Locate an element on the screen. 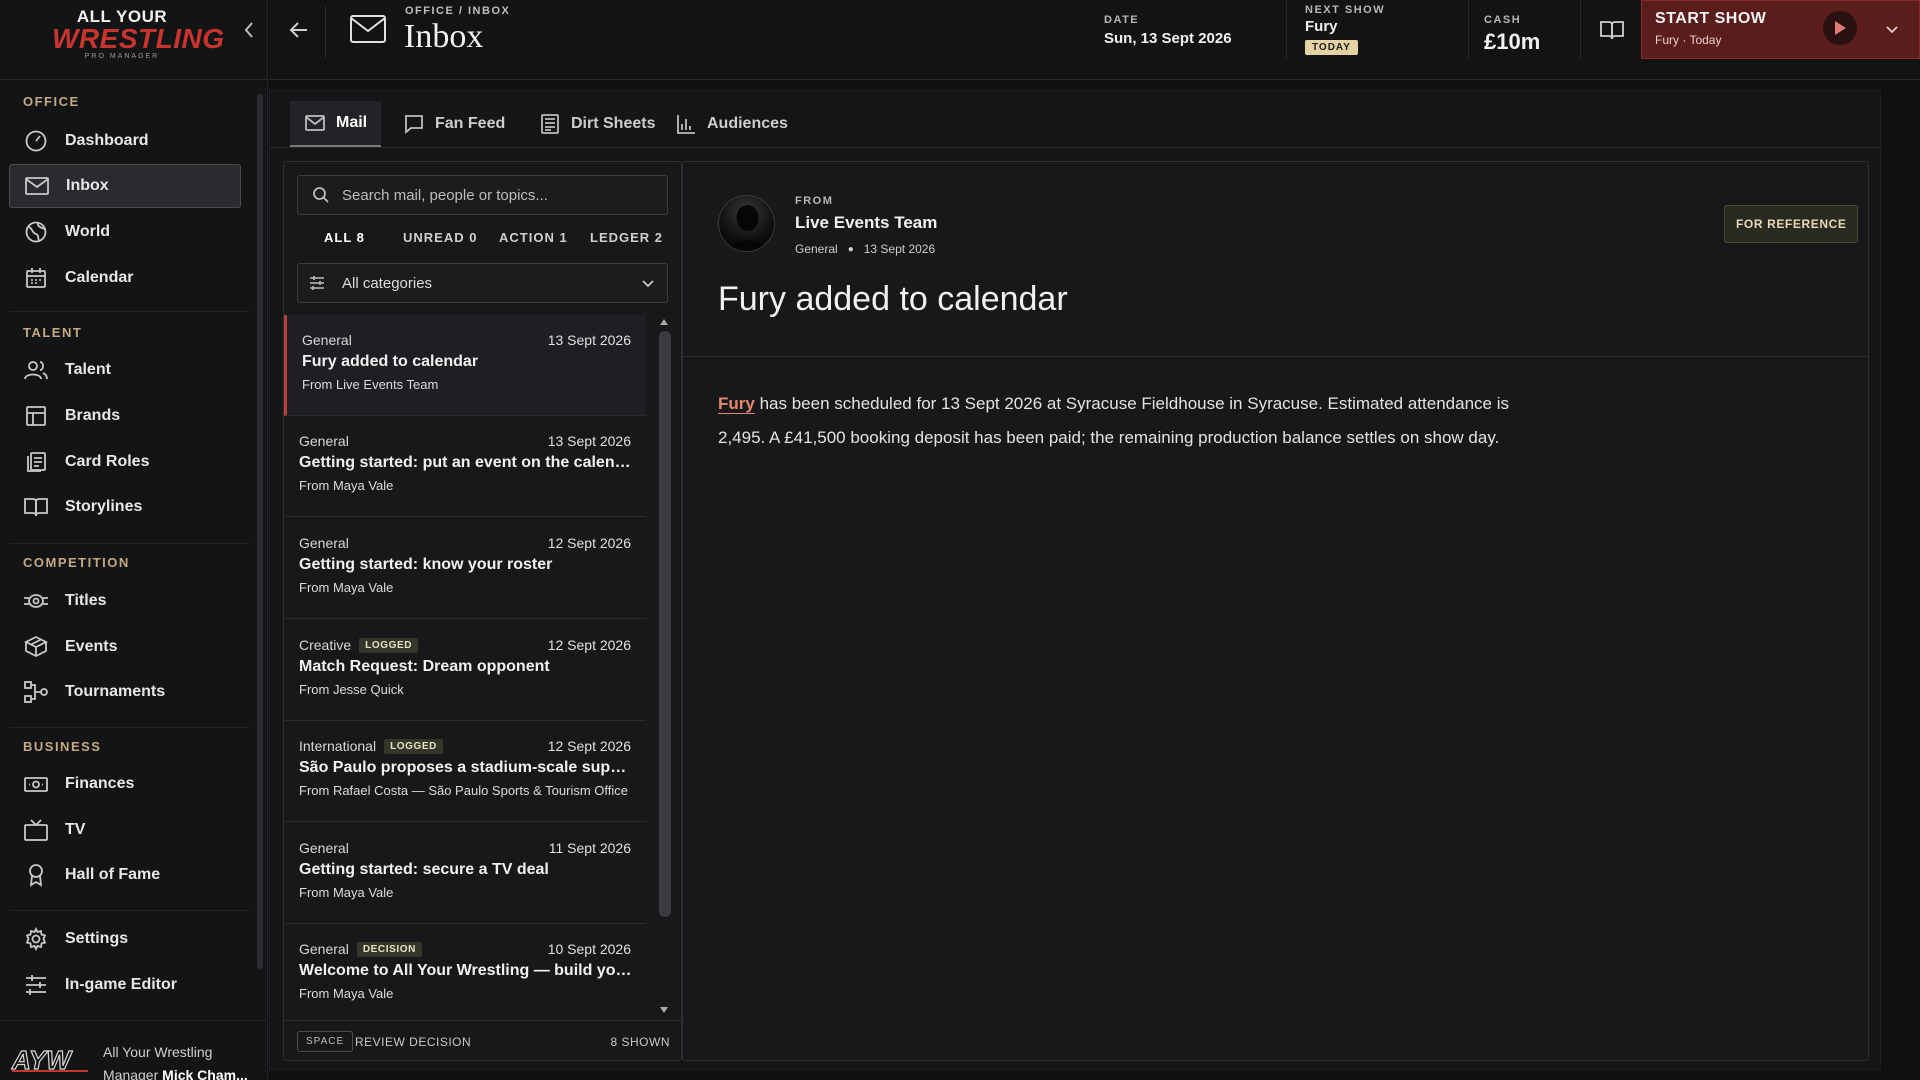 The image size is (1920, 1080). inbox-tabs: Mail Fan Feed Dirt Sheets Audiences is located at coordinates (1076, 119).